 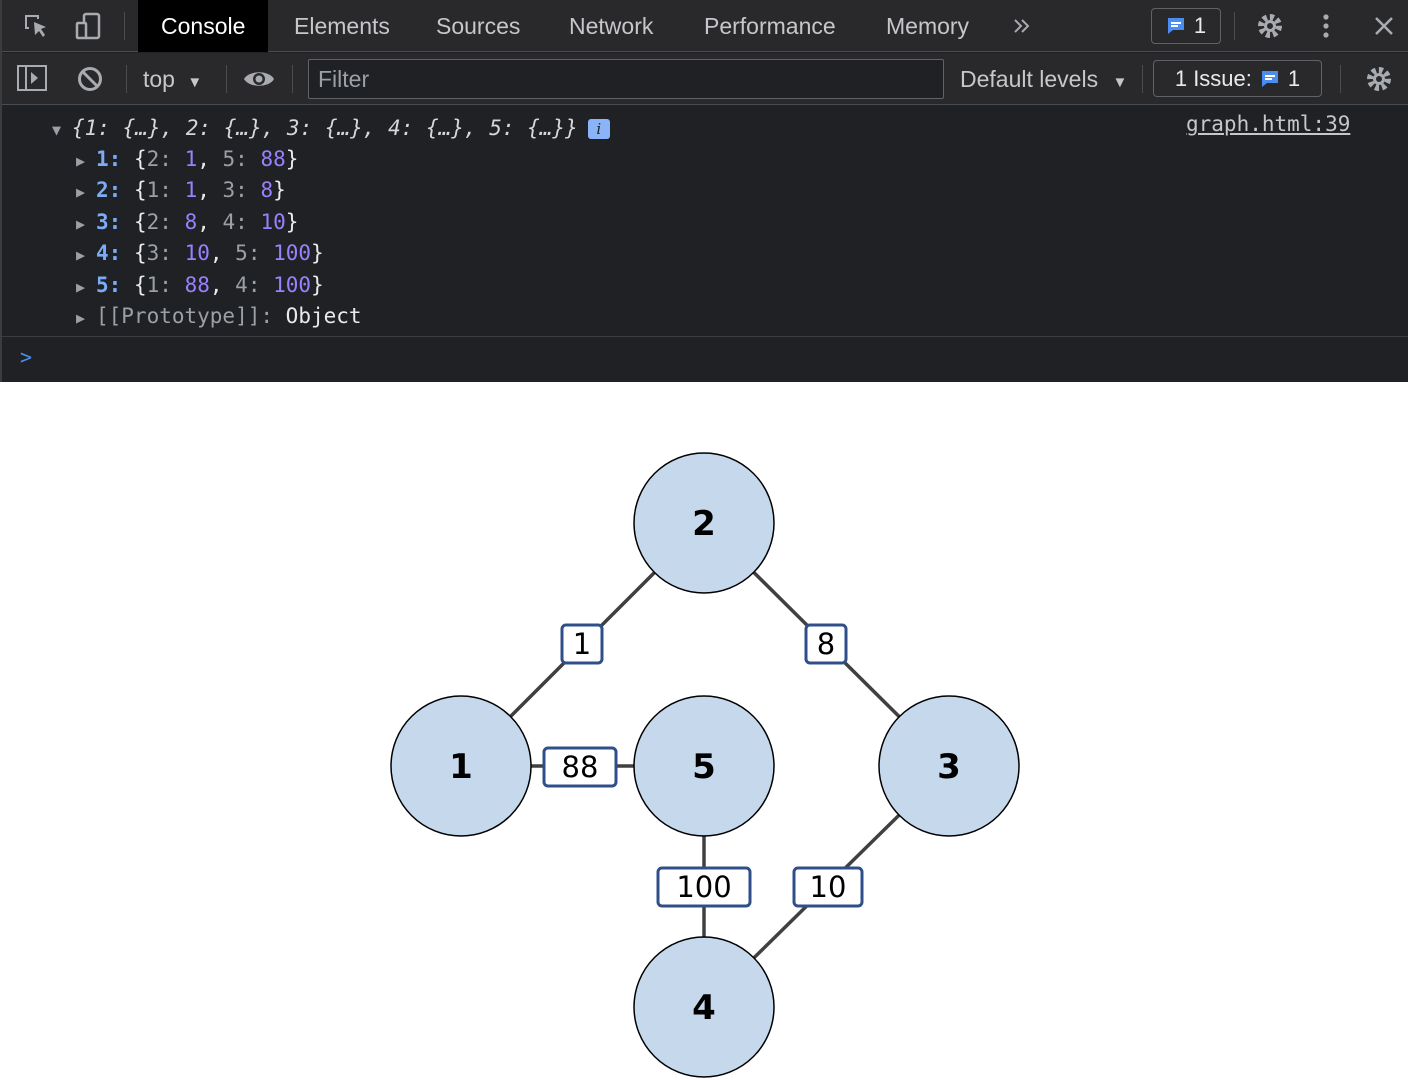 What do you see at coordinates (200, 285) in the screenshot?
I see `object-entry-row: ▶ 5: {1: 88, 4: 100}` at bounding box center [200, 285].